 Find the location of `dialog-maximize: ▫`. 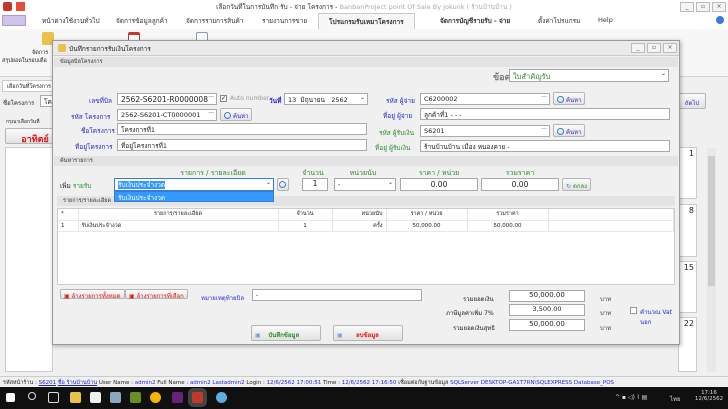

dialog-maximize: ▫ is located at coordinates (654, 48).